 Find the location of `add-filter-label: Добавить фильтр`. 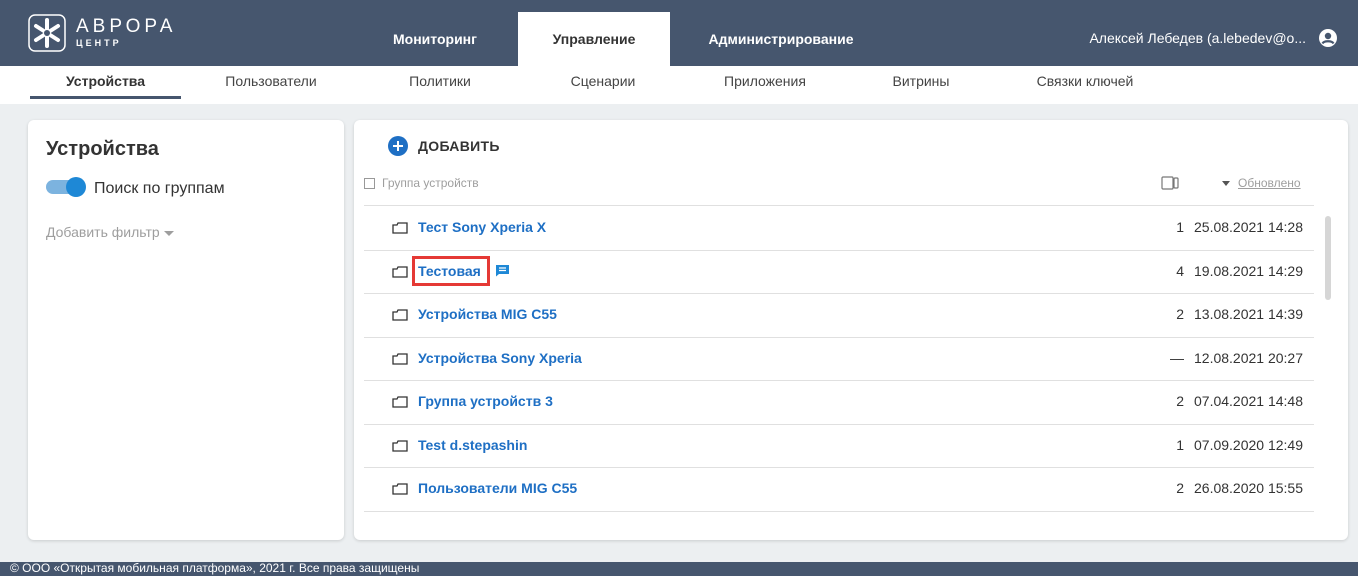

add-filter-label: Добавить фильтр is located at coordinates (103, 232).